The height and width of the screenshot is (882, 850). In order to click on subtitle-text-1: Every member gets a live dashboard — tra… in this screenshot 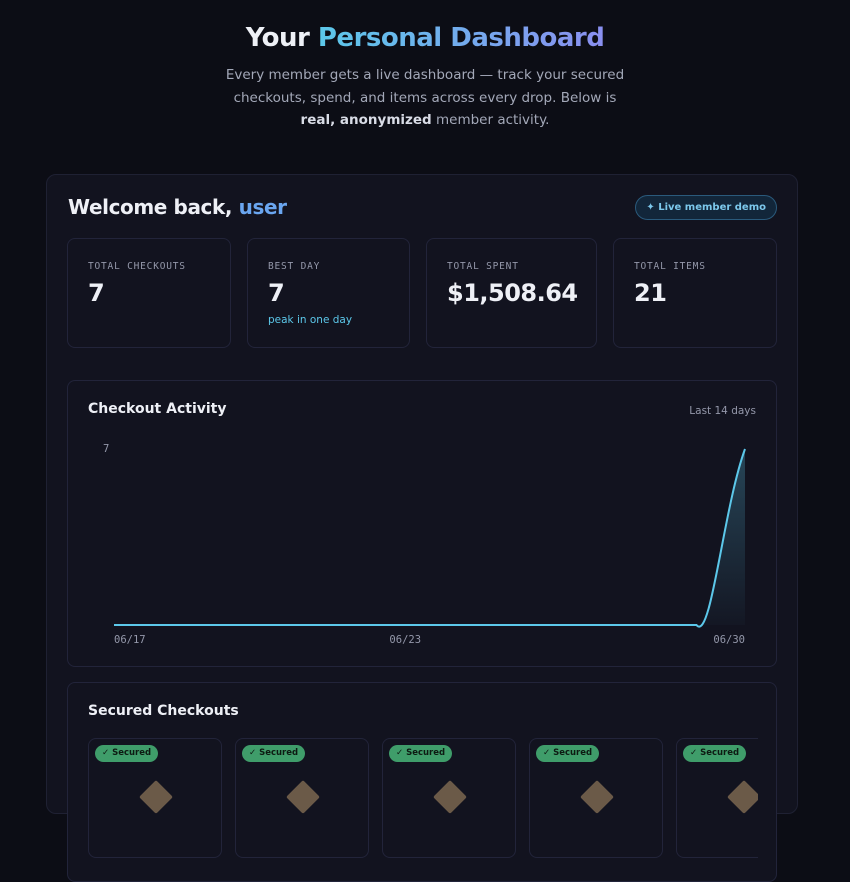, I will do `click(425, 86)`.